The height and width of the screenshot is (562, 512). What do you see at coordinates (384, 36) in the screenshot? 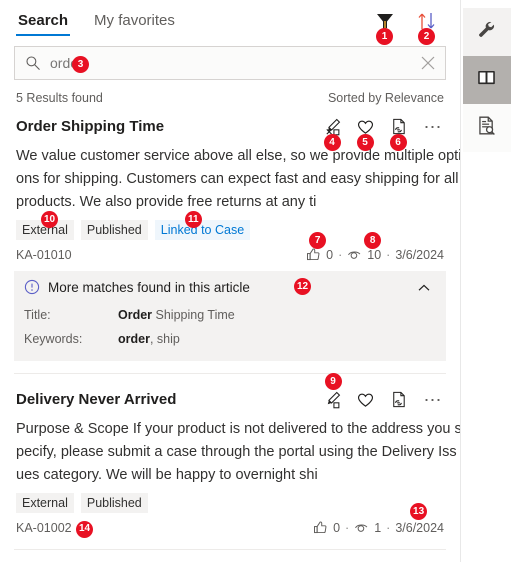
I see `marker-1: 1` at bounding box center [384, 36].